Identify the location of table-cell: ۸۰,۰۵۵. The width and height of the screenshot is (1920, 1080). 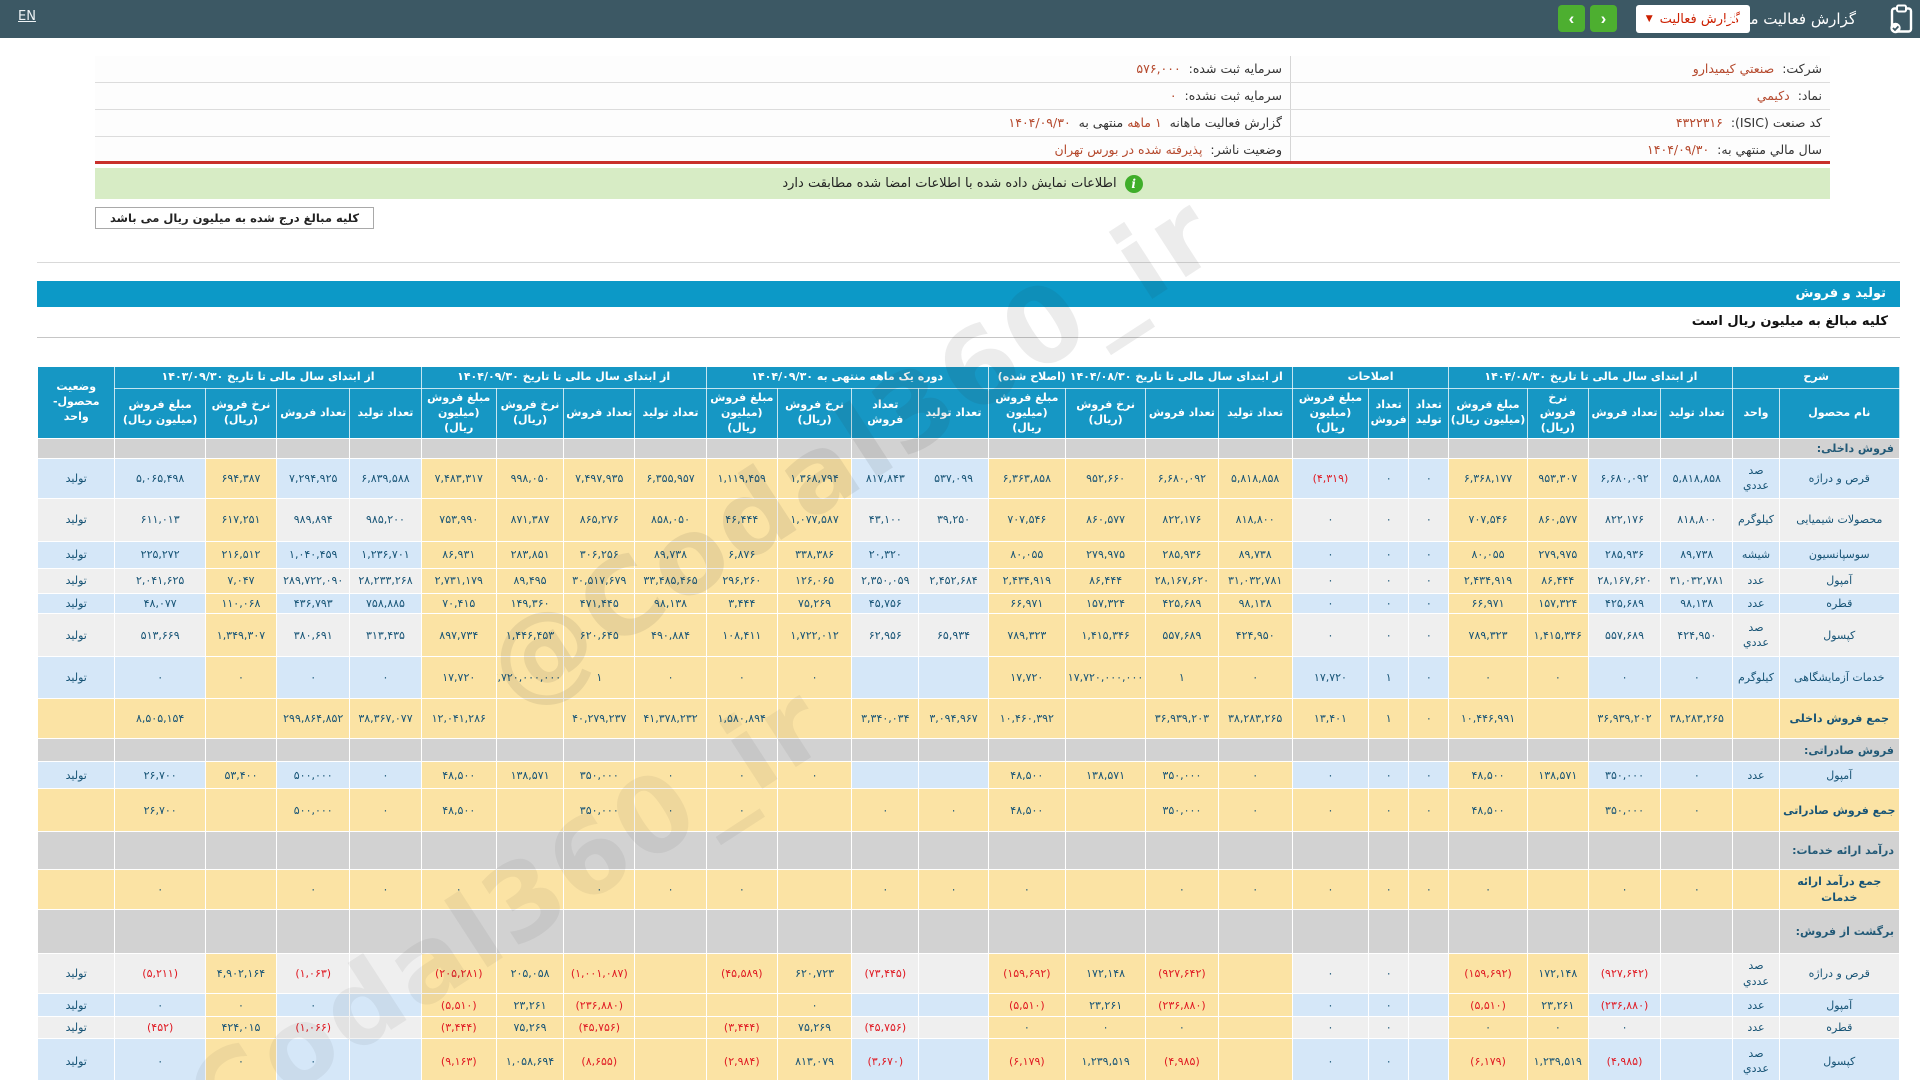
(1026, 554).